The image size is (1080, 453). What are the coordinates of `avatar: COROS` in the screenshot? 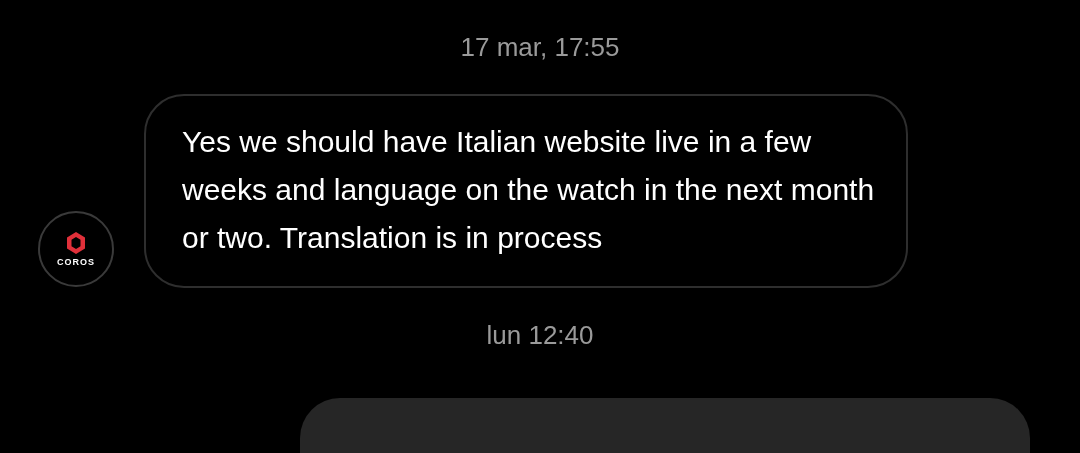 It's located at (76, 249).